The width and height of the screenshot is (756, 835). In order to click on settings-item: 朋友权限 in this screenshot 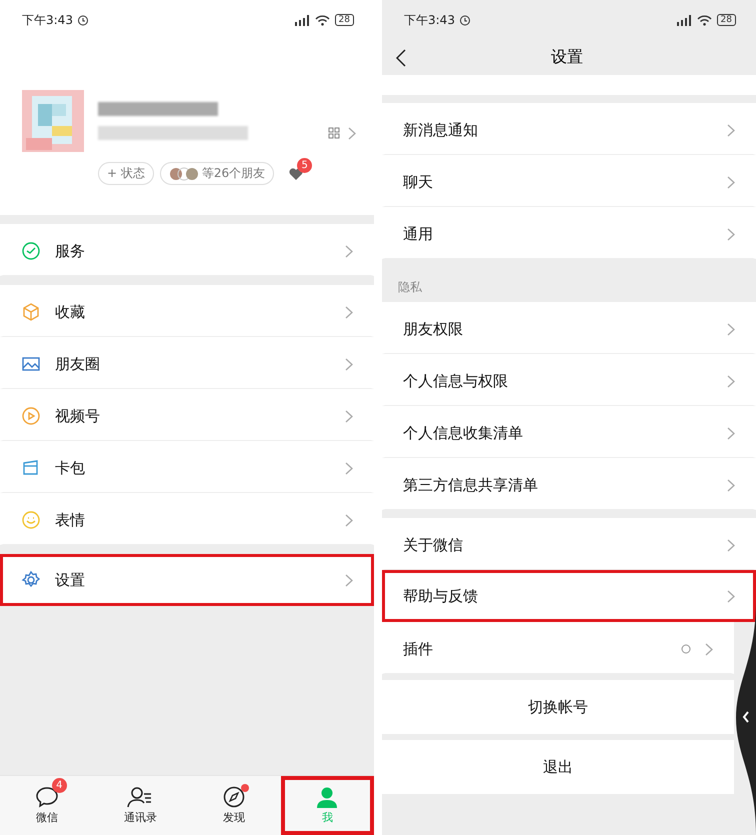, I will do `click(569, 328)`.